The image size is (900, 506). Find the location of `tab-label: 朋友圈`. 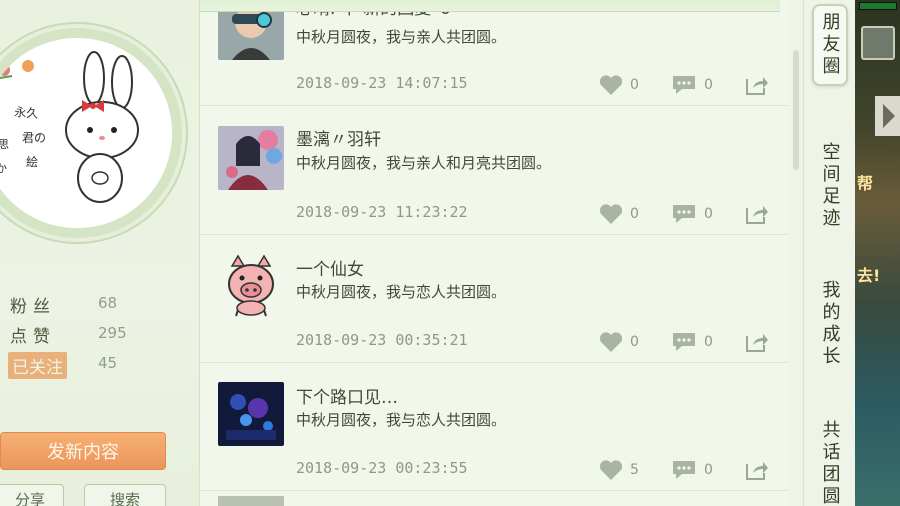

tab-label: 朋友圈 is located at coordinates (830, 45).